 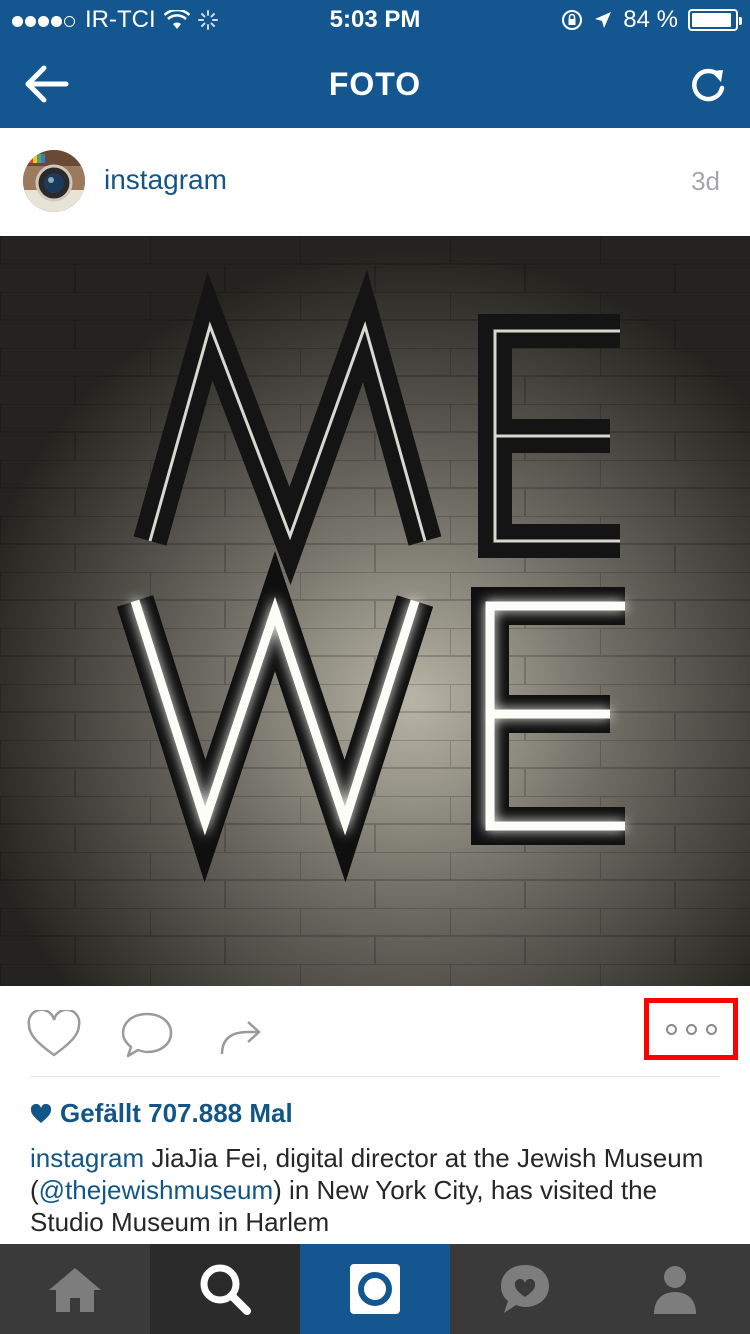 What do you see at coordinates (156, 1190) in the screenshot?
I see `caption-mention-link: @thejewishmuseum` at bounding box center [156, 1190].